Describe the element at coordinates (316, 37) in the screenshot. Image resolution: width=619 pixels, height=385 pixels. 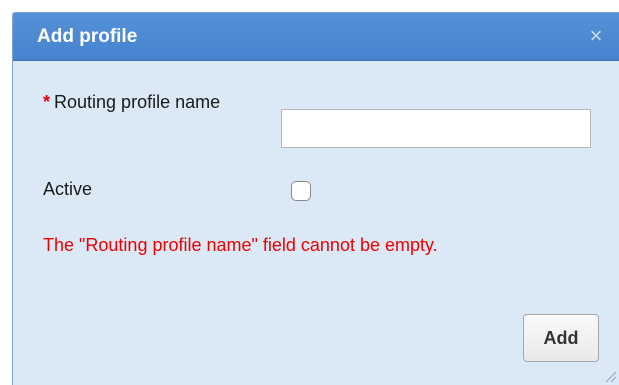
I see `dialog-titlebar: Add profile ×` at that location.